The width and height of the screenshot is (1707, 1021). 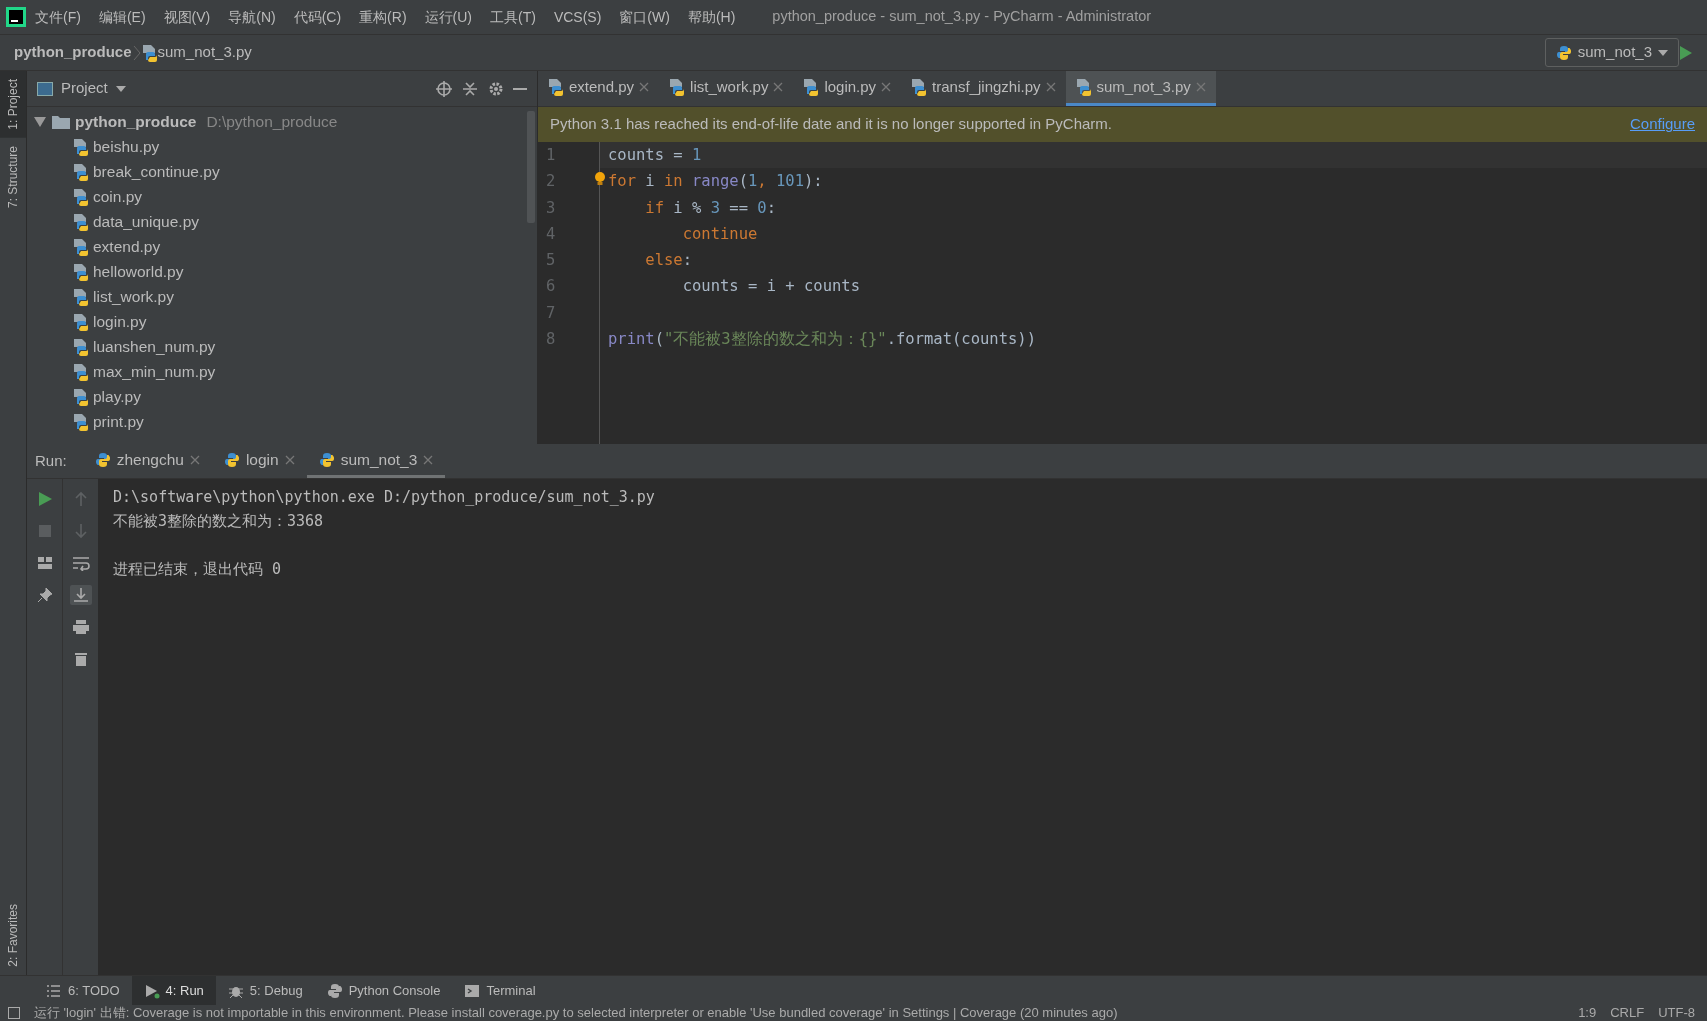 What do you see at coordinates (259, 461) in the screenshot?
I see `run-tab: login` at bounding box center [259, 461].